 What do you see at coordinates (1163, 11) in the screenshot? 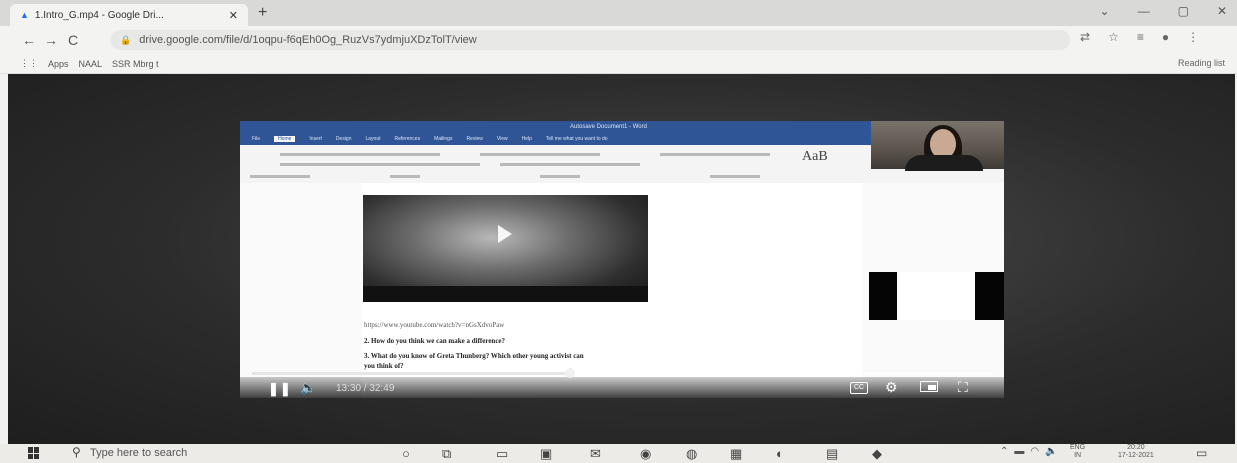
I see `window-controls: ⌄ — ▢ ✕` at bounding box center [1163, 11].